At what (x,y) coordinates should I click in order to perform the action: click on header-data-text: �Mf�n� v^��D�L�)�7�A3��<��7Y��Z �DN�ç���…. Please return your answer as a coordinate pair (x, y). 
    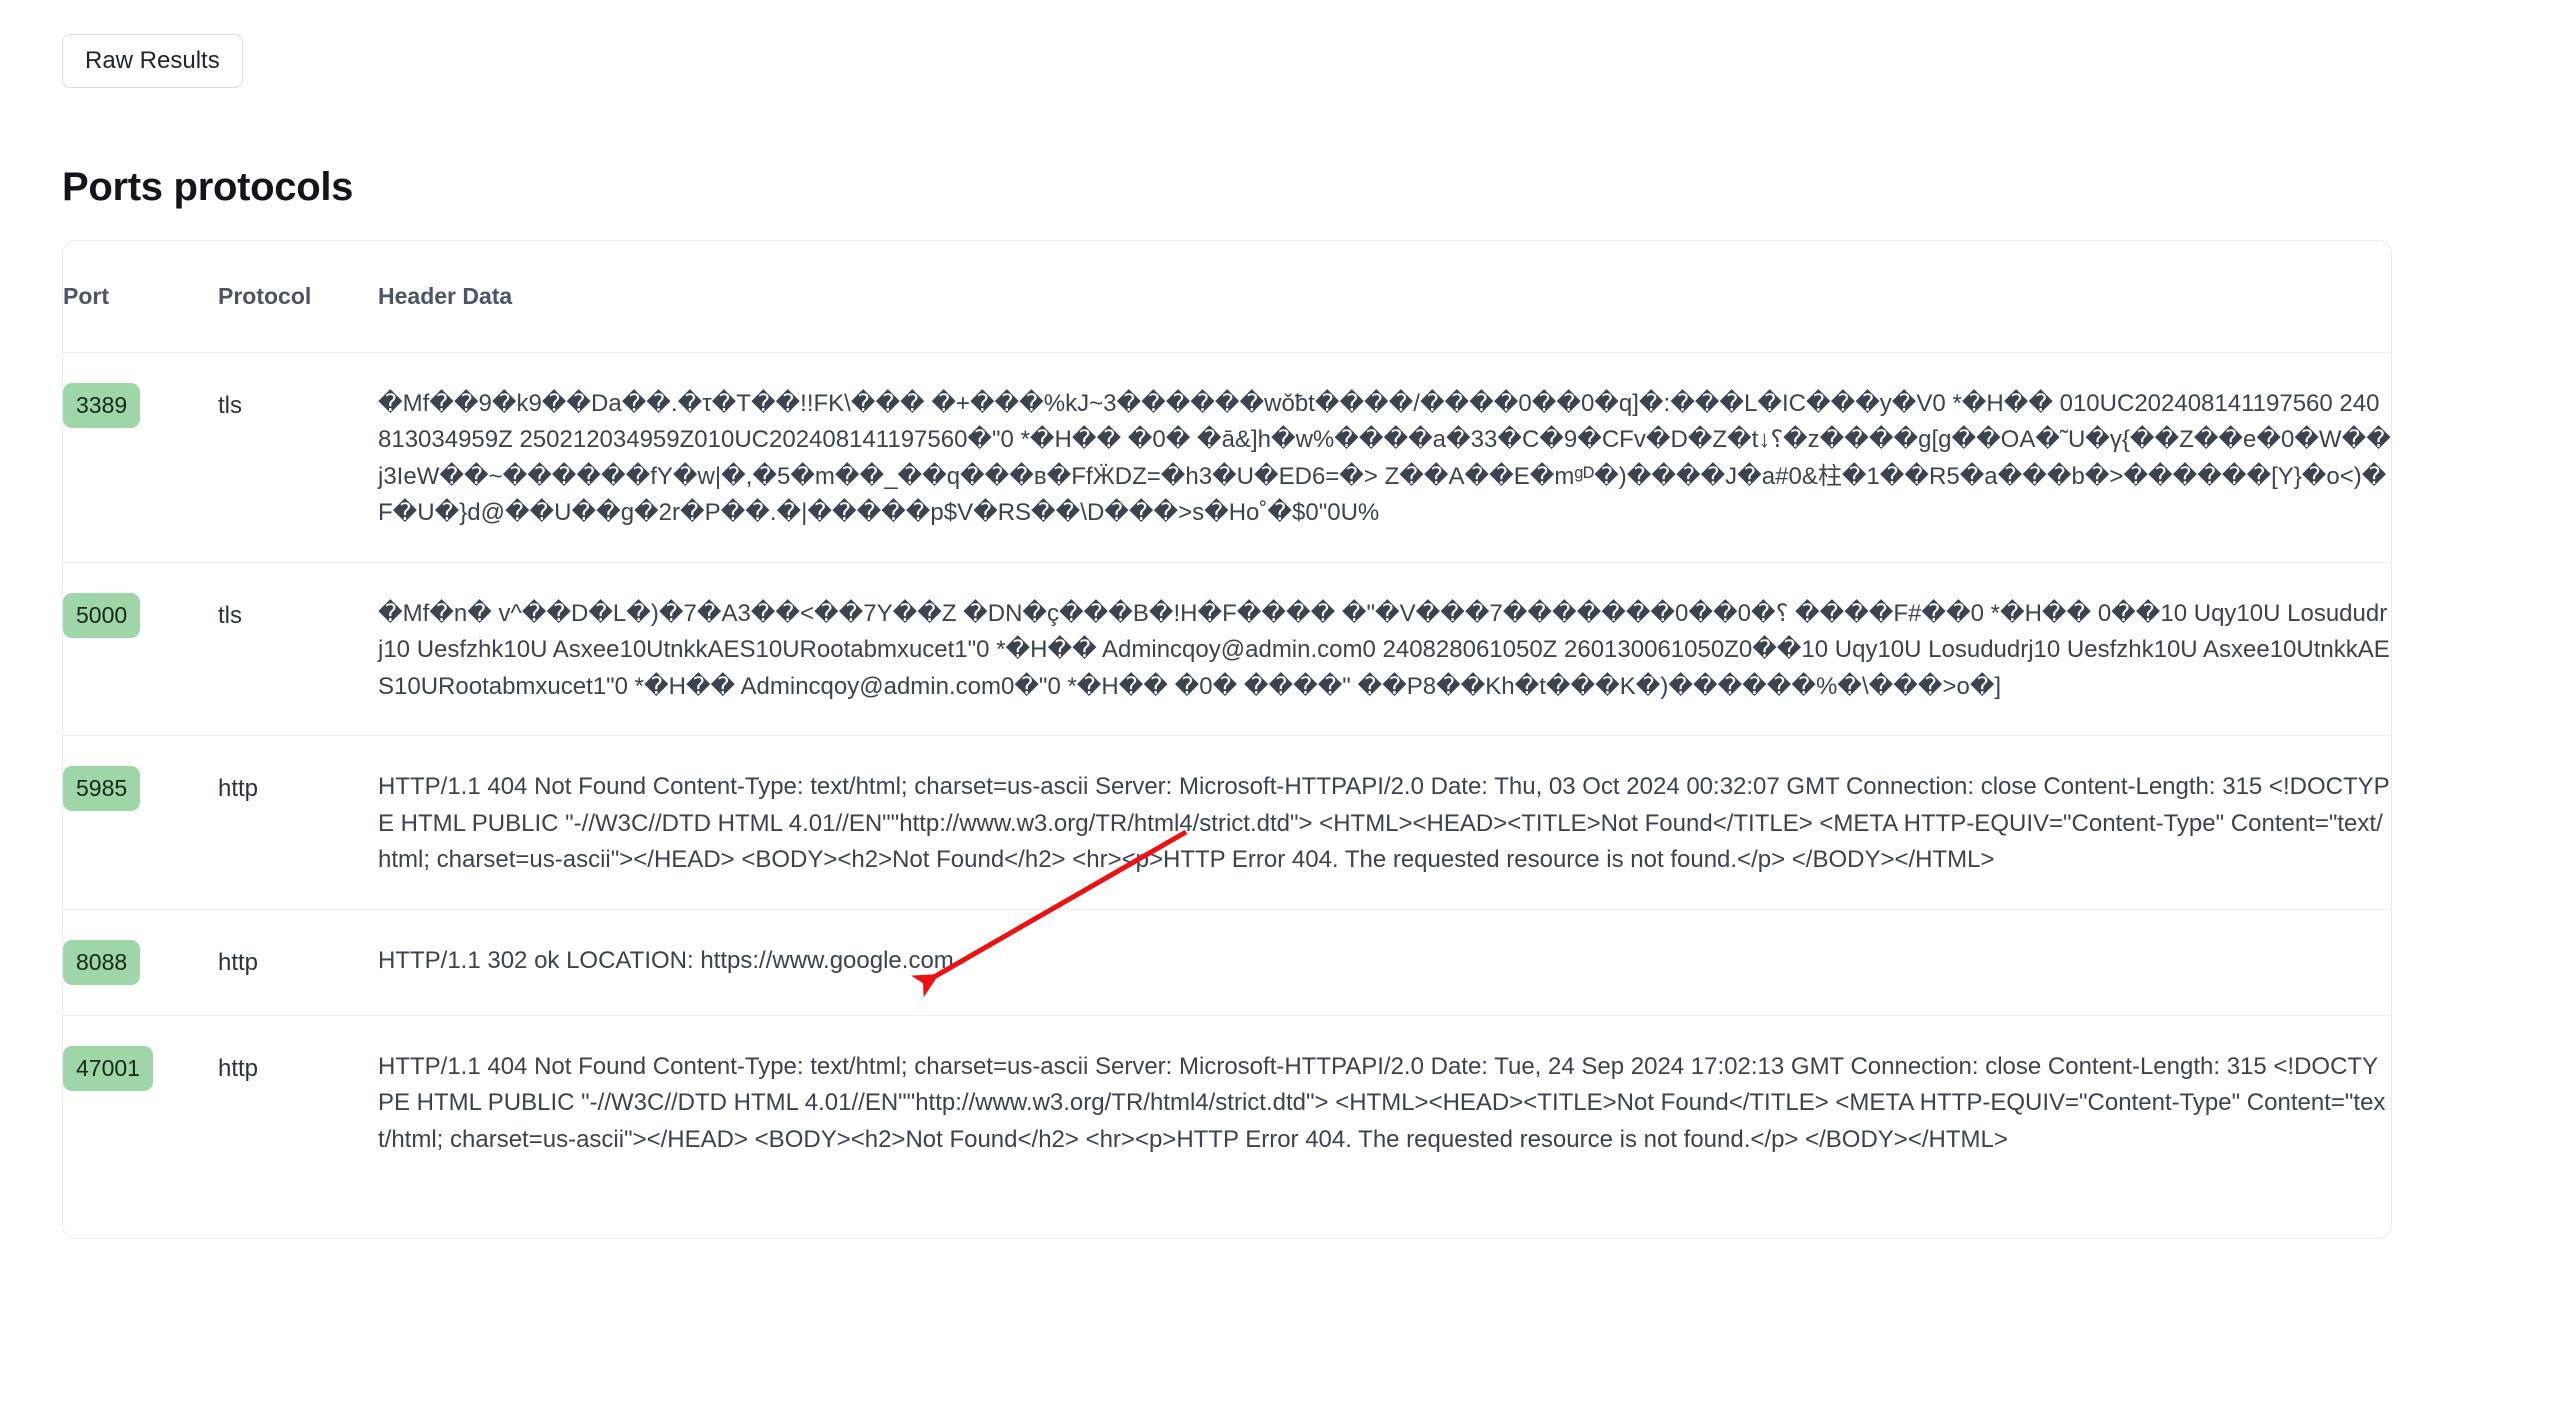
    Looking at the image, I should click on (1384, 649).